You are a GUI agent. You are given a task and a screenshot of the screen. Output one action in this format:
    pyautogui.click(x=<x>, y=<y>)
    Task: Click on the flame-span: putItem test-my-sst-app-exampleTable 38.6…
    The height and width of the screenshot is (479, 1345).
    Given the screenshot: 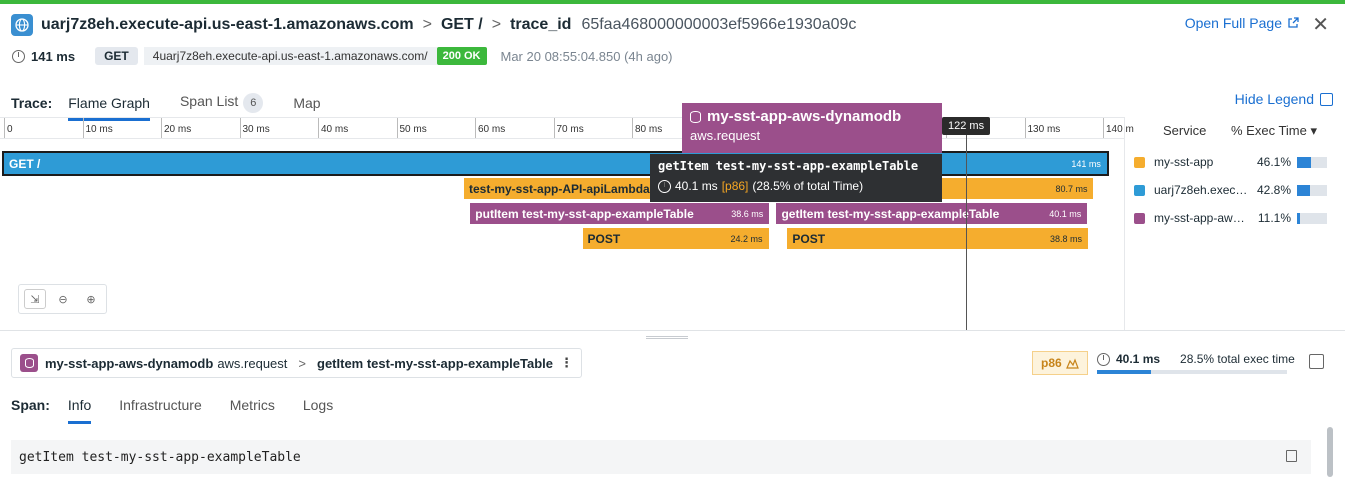 What is the action you would take?
    pyautogui.click(x=620, y=213)
    